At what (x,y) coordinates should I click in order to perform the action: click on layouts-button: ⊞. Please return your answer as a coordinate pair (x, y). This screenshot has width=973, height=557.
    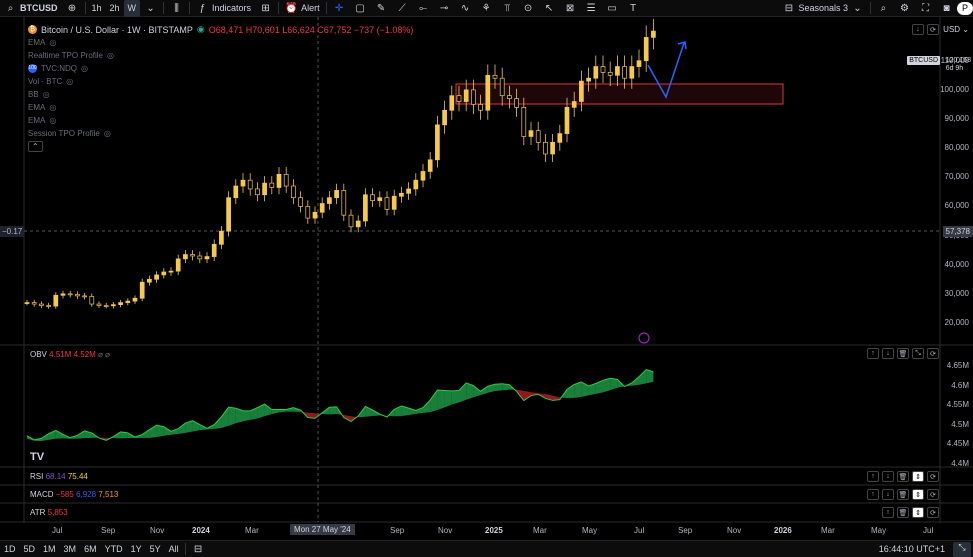
    Looking at the image, I should click on (265, 8).